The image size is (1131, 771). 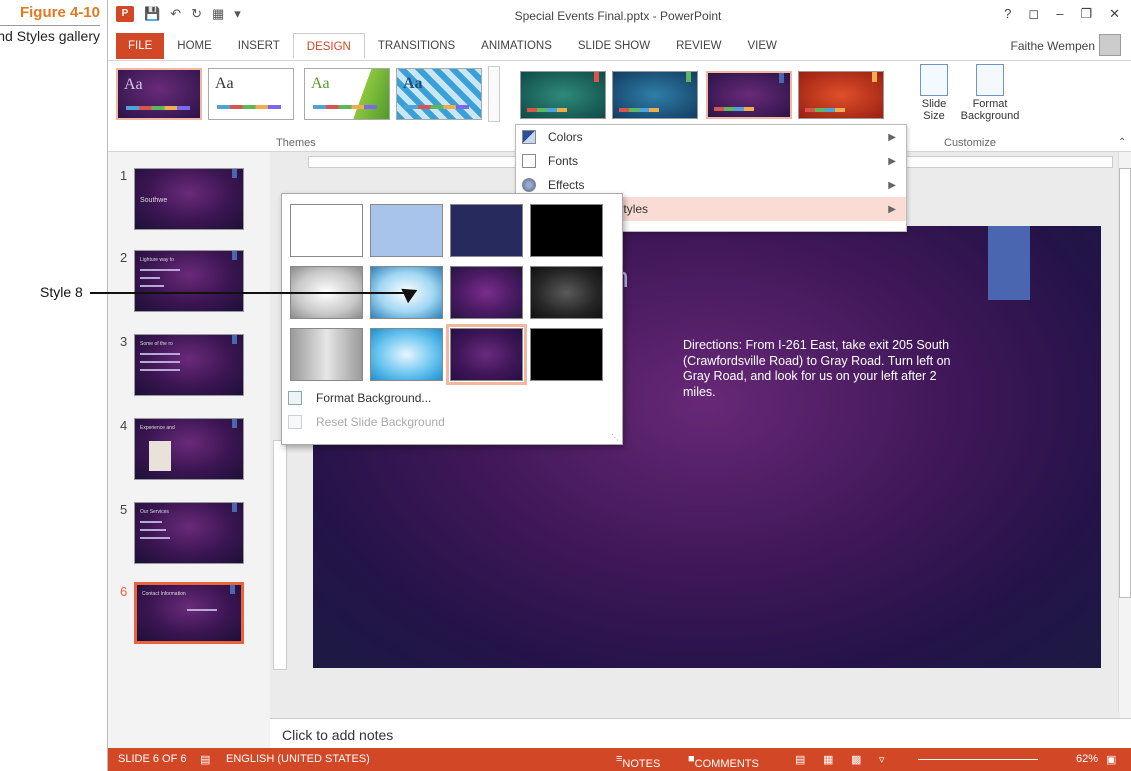 I want to click on figure-label: Figure 4-10, so click(x=59, y=12).